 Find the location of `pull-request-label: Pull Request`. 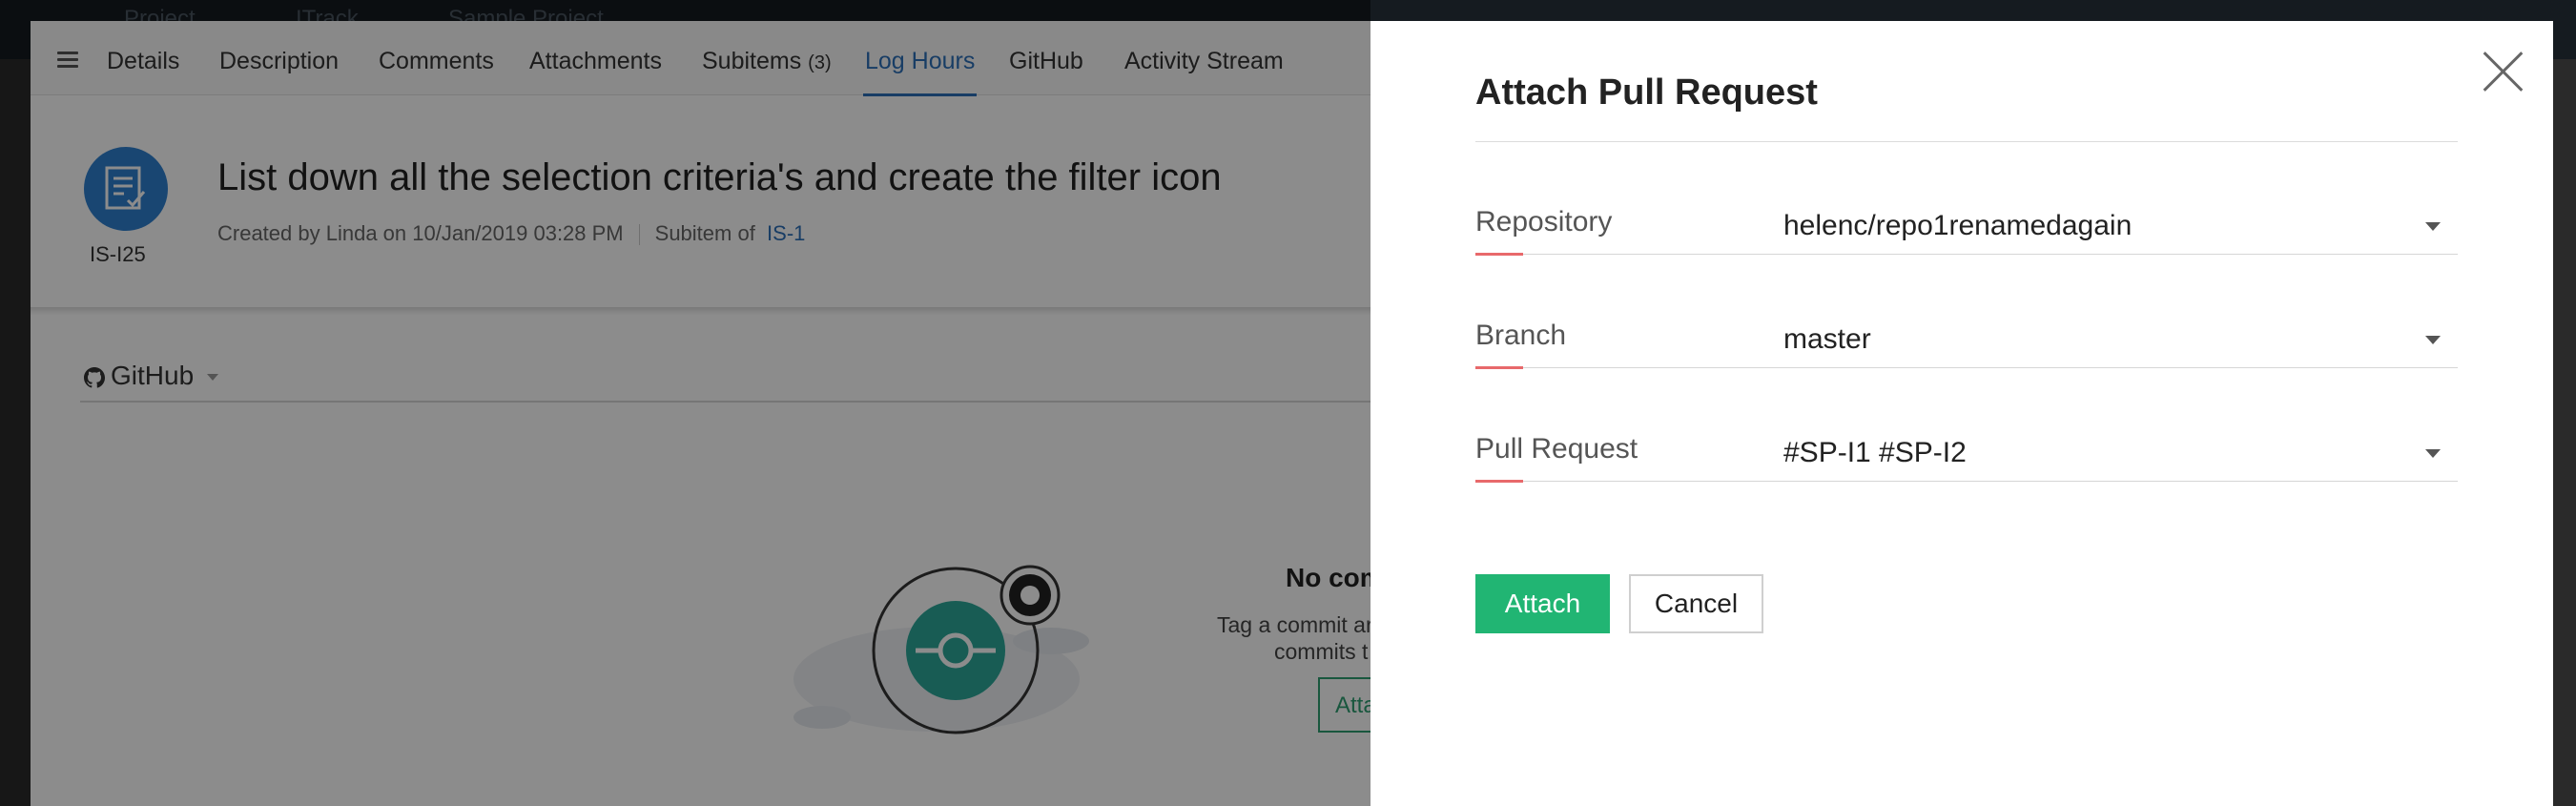

pull-request-label: Pull Request is located at coordinates (1556, 449).